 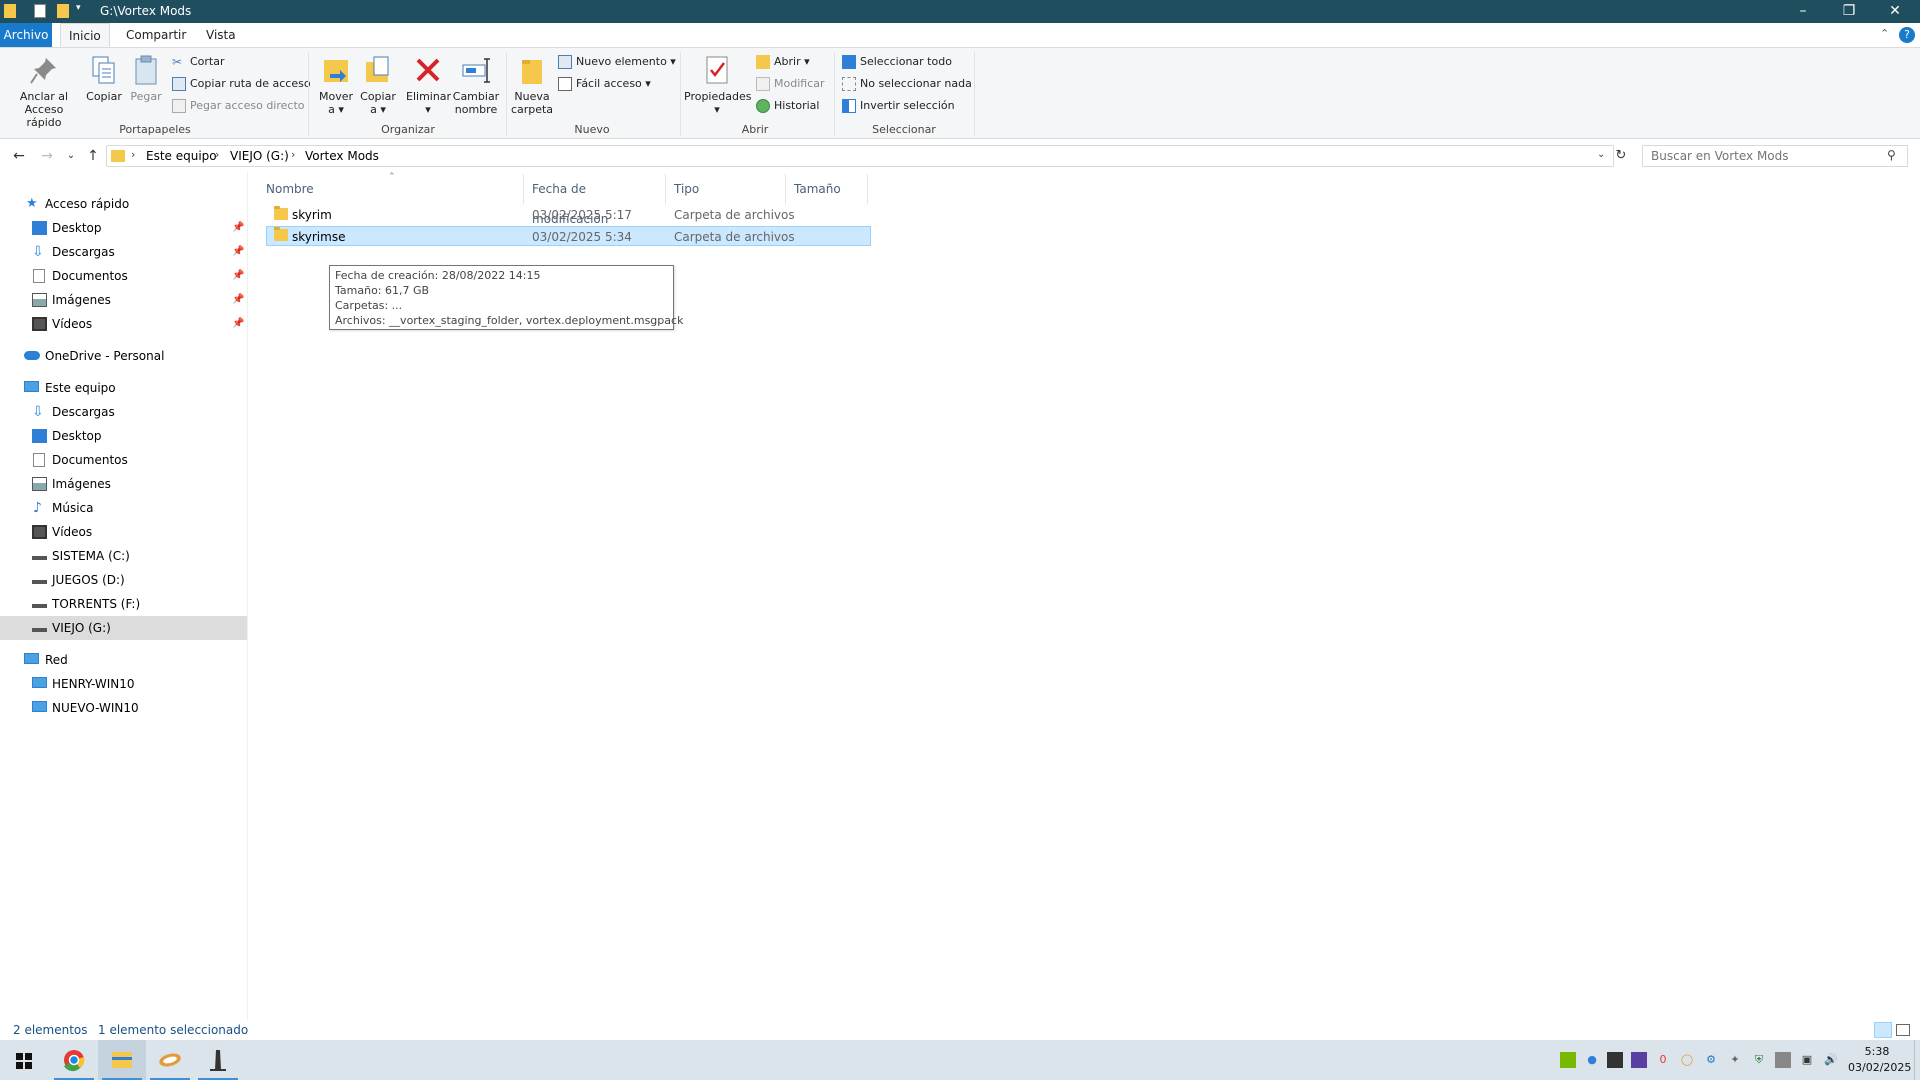 What do you see at coordinates (123, 228) in the screenshot?
I see `nav-quick-desktop: Desktop 📌` at bounding box center [123, 228].